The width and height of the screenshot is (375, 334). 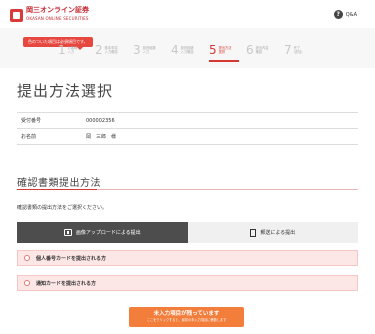 I want to click on step-label: 投資経験 入力確認, so click(x=187, y=50).